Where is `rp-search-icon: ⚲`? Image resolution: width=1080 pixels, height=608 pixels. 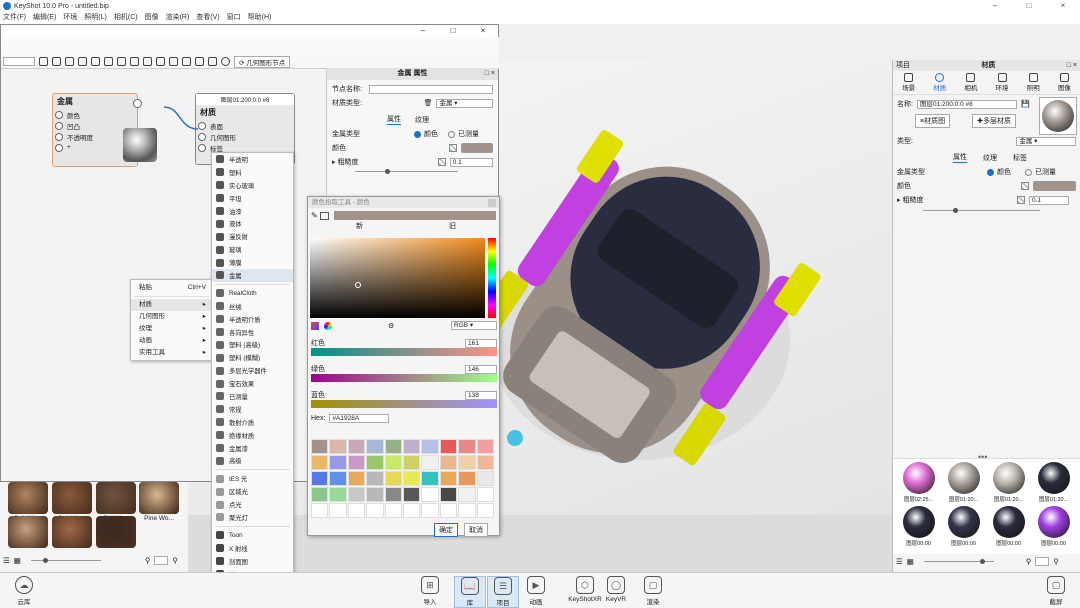
rp-search-icon: ⚲ is located at coordinates (1029, 561).